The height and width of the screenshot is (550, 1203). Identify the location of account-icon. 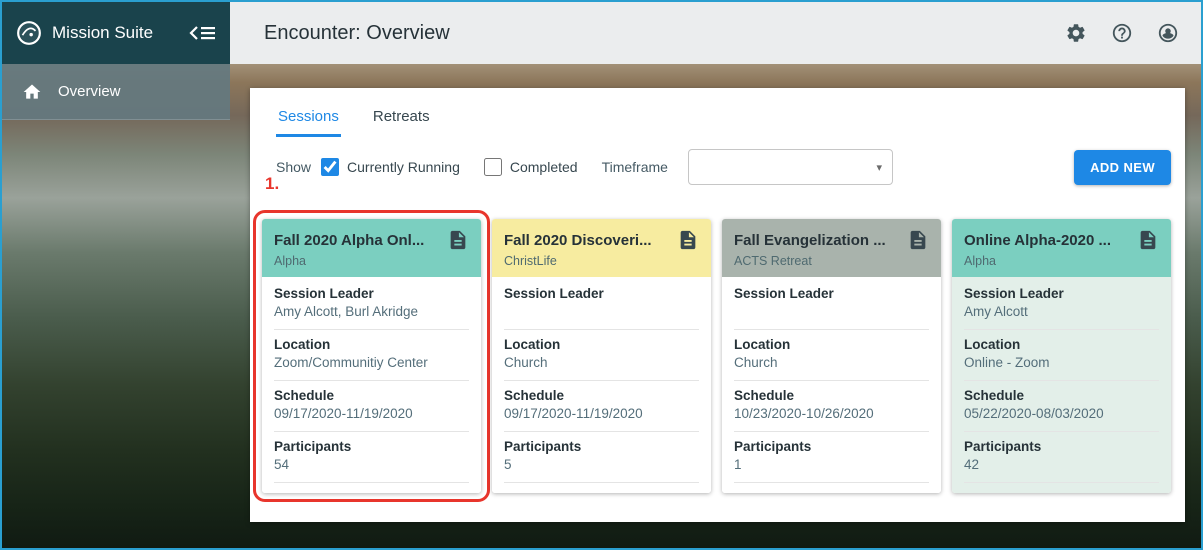
(1168, 33).